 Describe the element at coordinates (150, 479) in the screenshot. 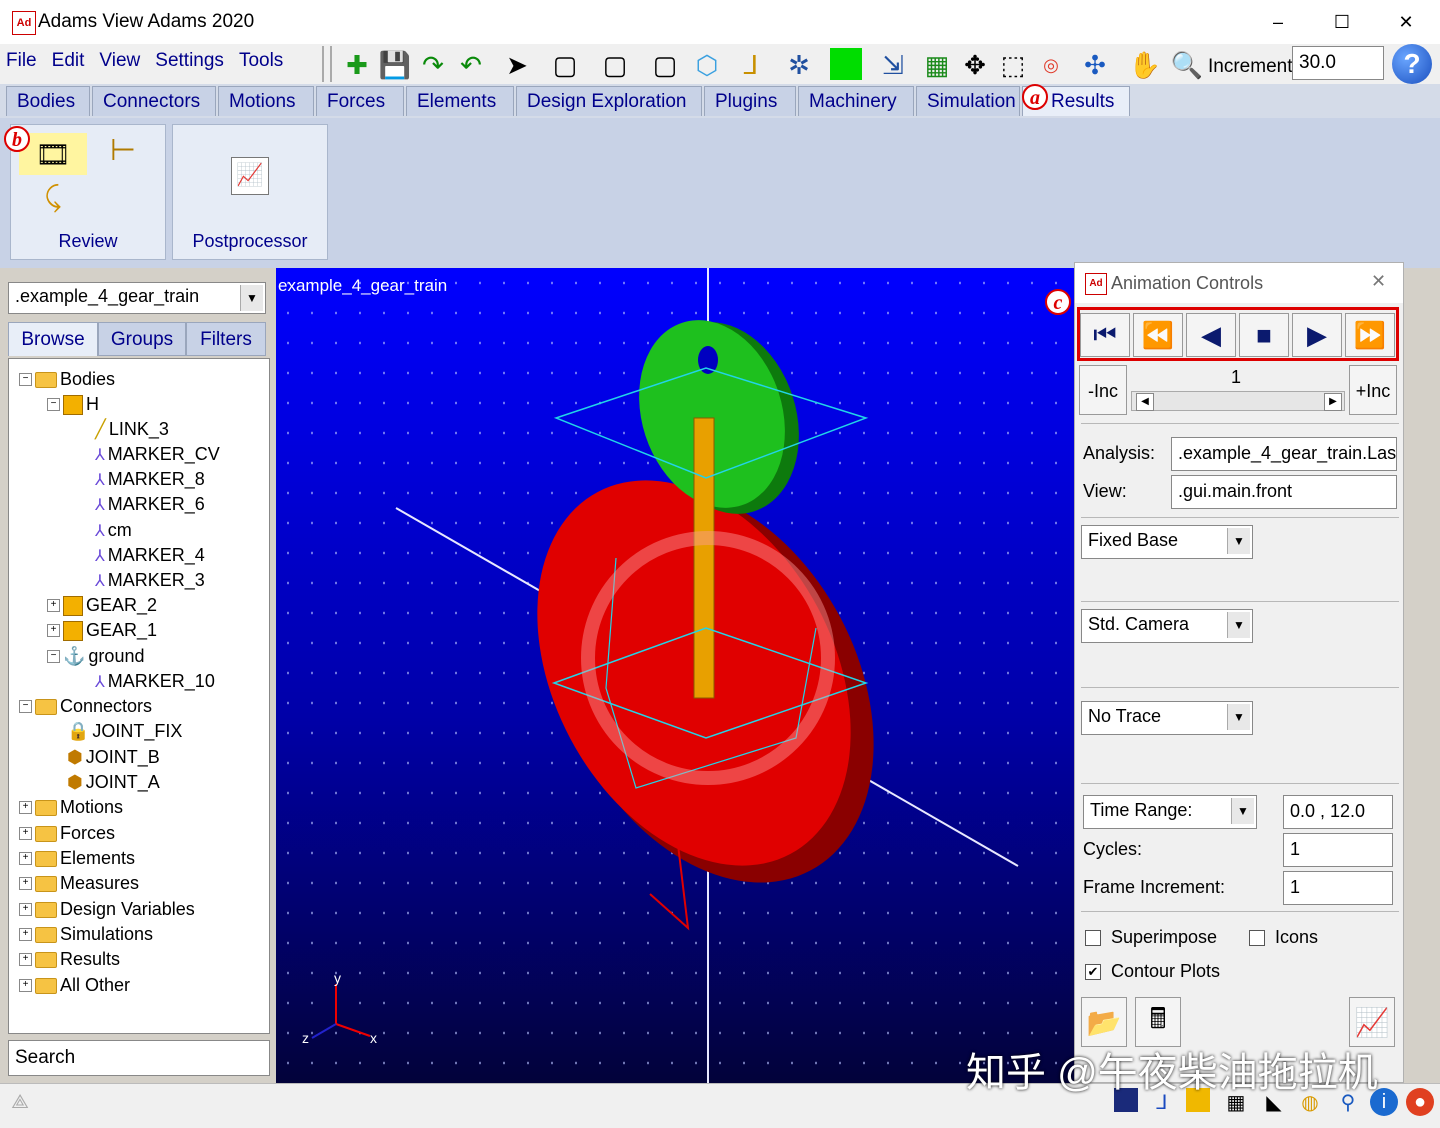

I see `tree-node-marker-8: ⅄ MARKER_8` at that location.